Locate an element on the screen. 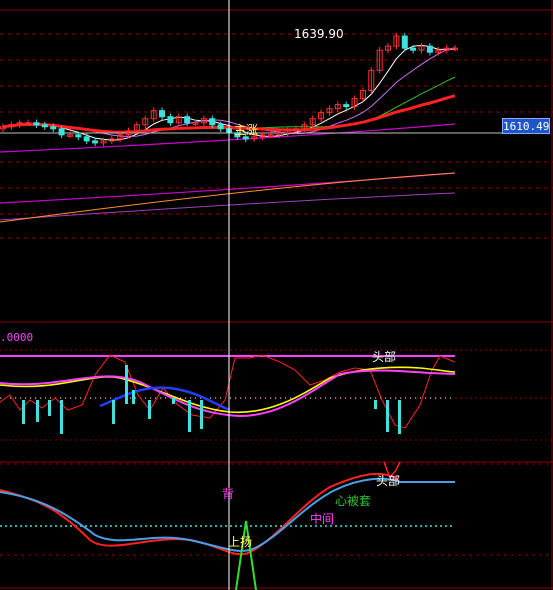 This screenshot has height=590, width=553. bottom-head-label: 头部 is located at coordinates (388, 480).